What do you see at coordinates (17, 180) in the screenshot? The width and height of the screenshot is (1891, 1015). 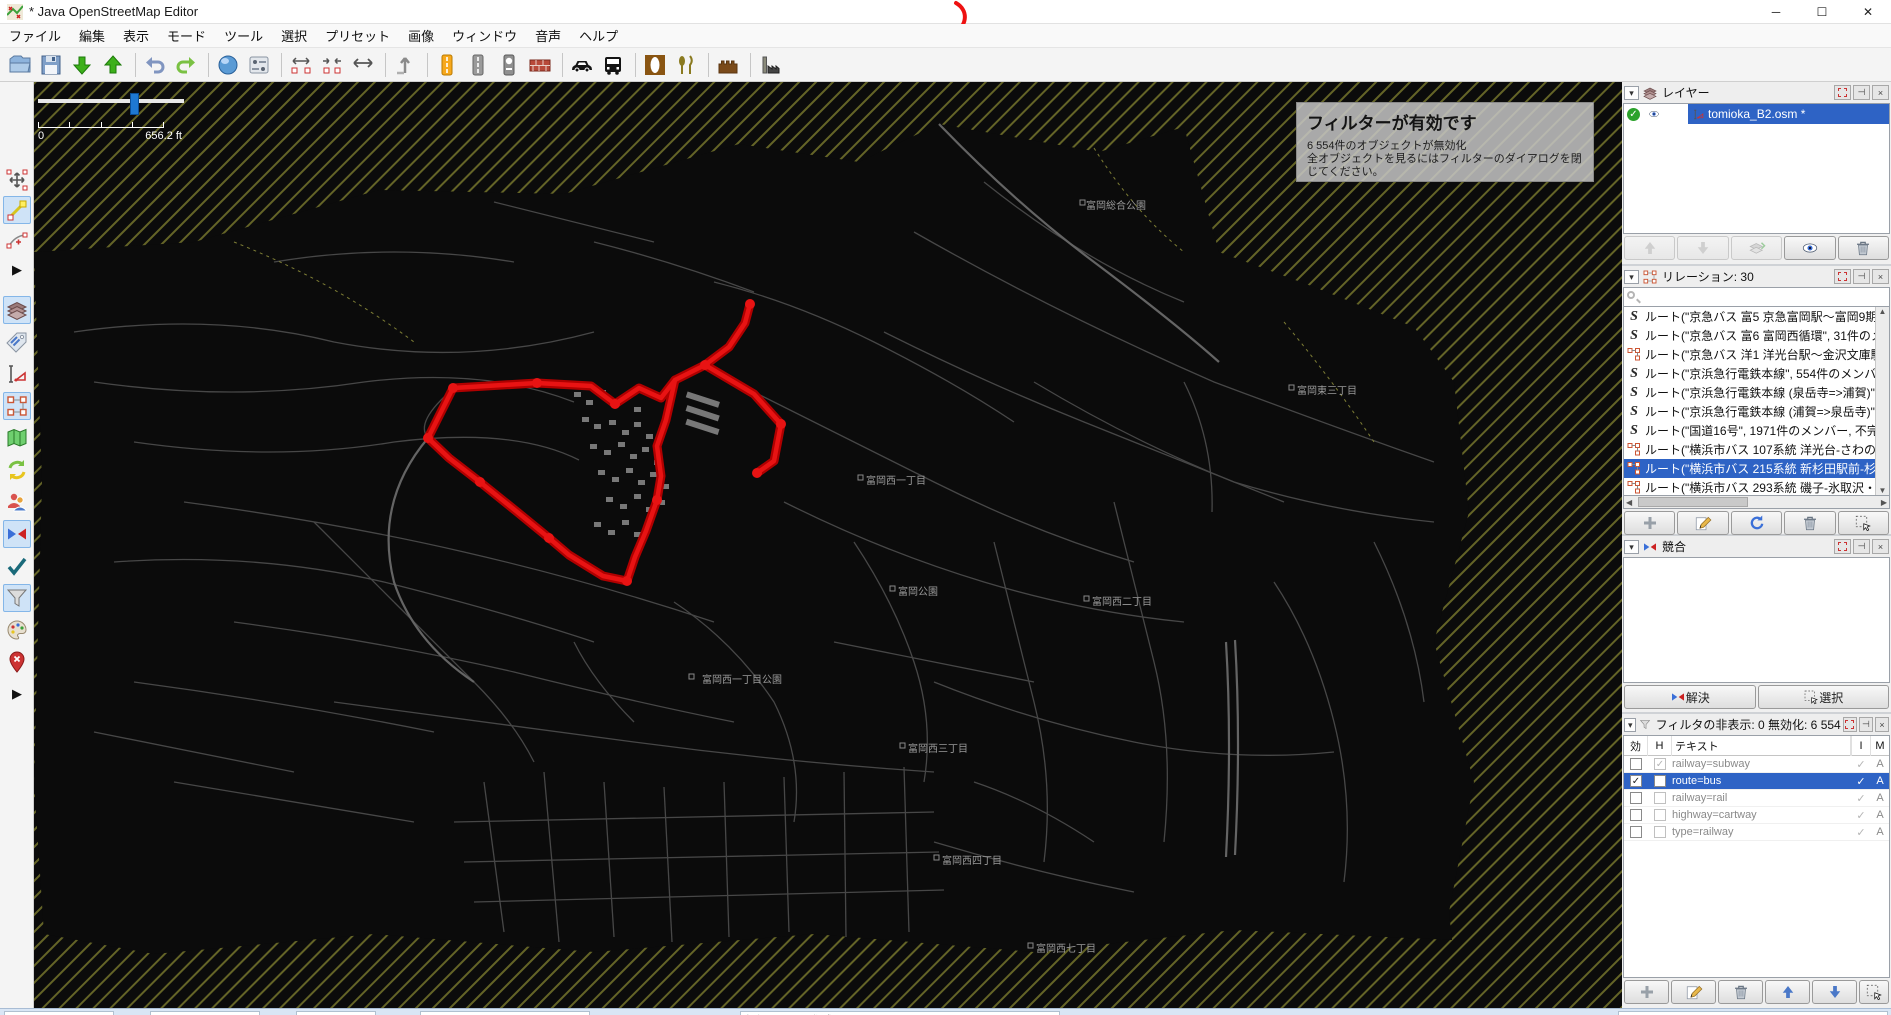 I see `move-tool-icon` at bounding box center [17, 180].